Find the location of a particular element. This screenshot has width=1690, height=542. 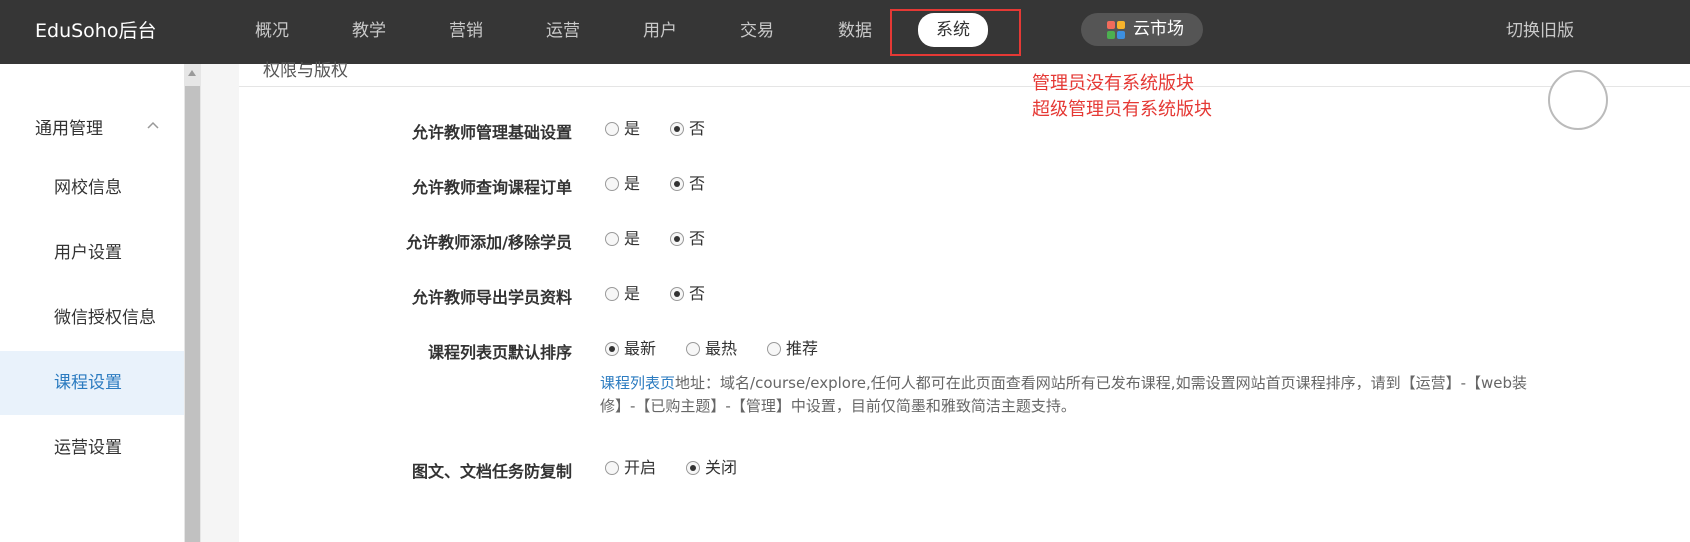

annotation-line-1: 管理员没有系统版块 is located at coordinates (1113, 83).